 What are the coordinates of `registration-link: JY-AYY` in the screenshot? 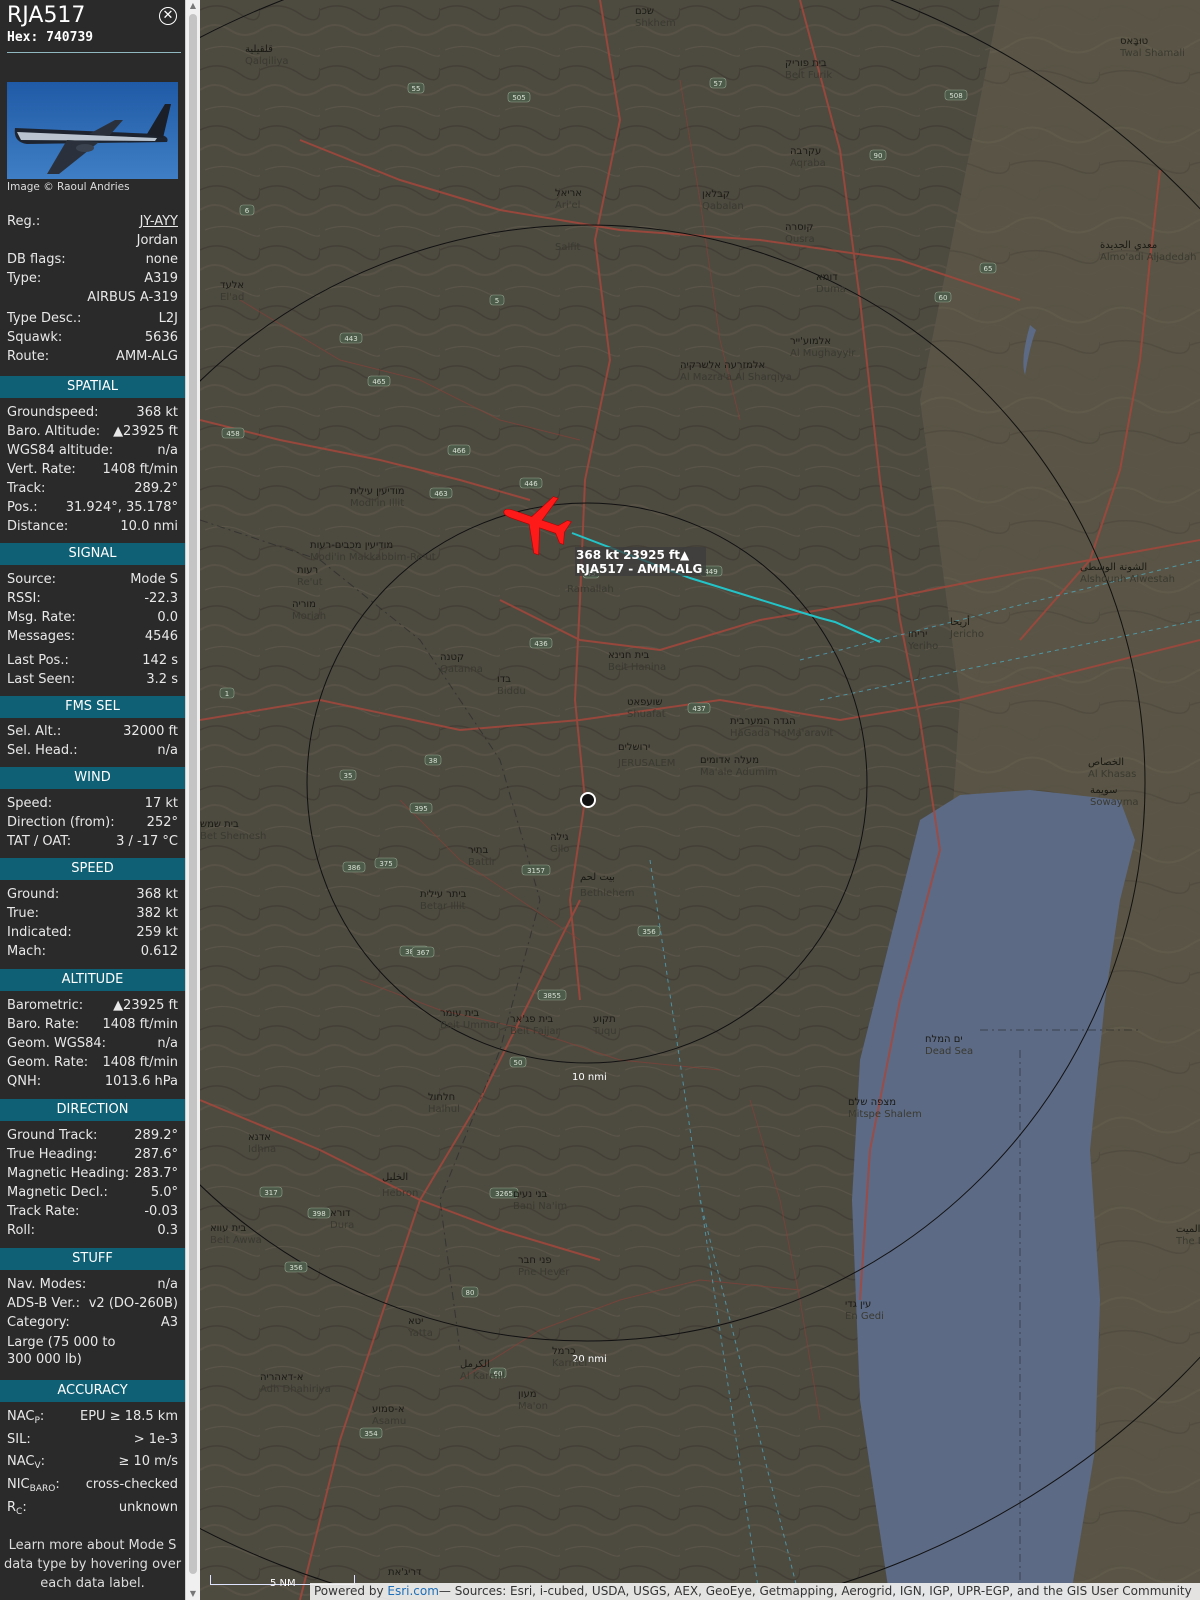 It's located at (159, 221).